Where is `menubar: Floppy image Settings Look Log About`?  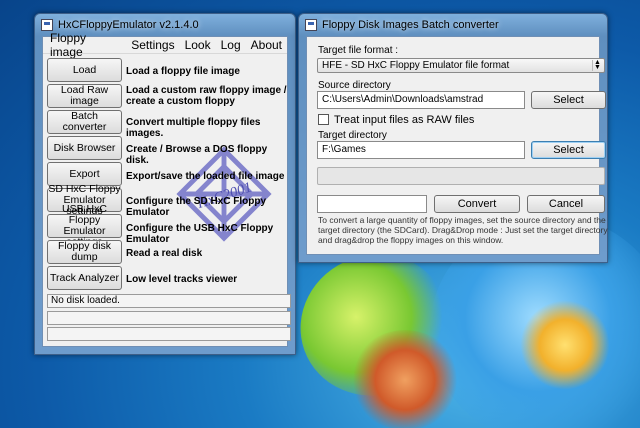
menubar: Floppy image Settings Look Log About is located at coordinates (165, 45).